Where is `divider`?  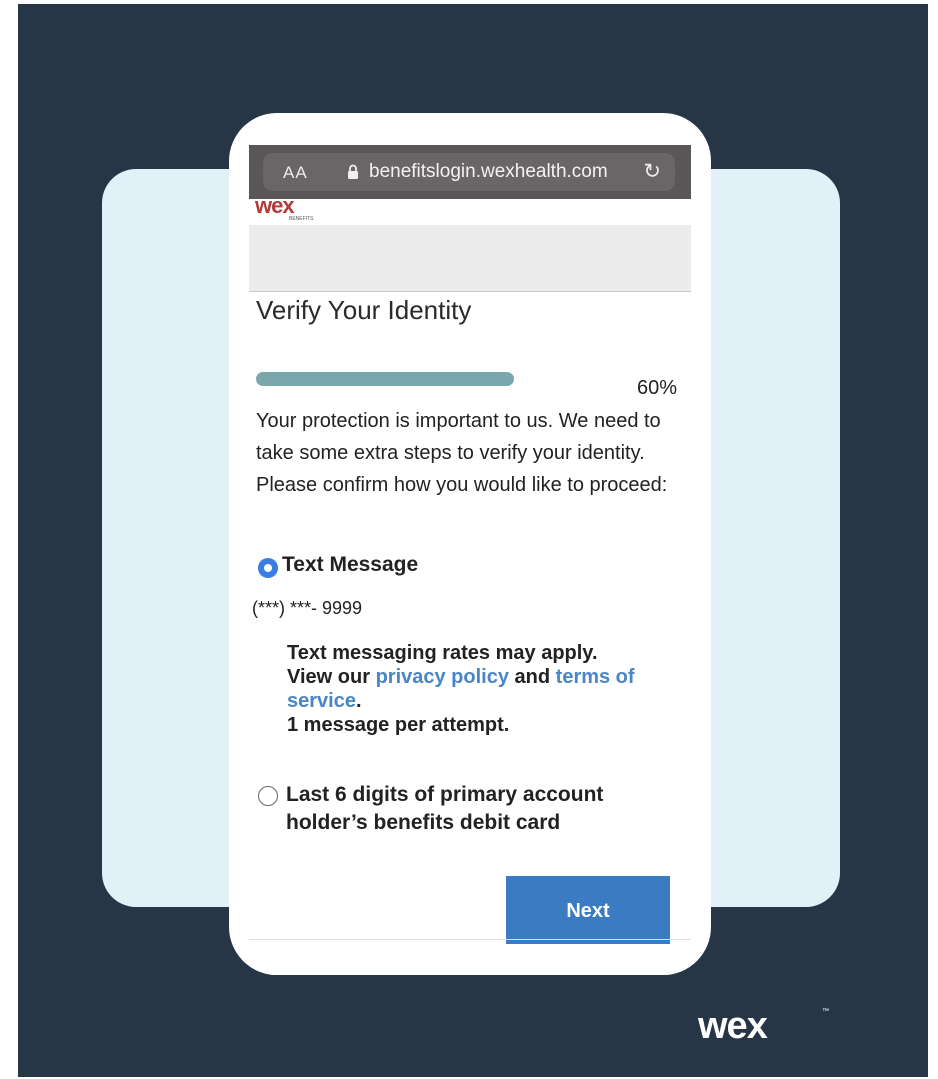
divider is located at coordinates (470, 939).